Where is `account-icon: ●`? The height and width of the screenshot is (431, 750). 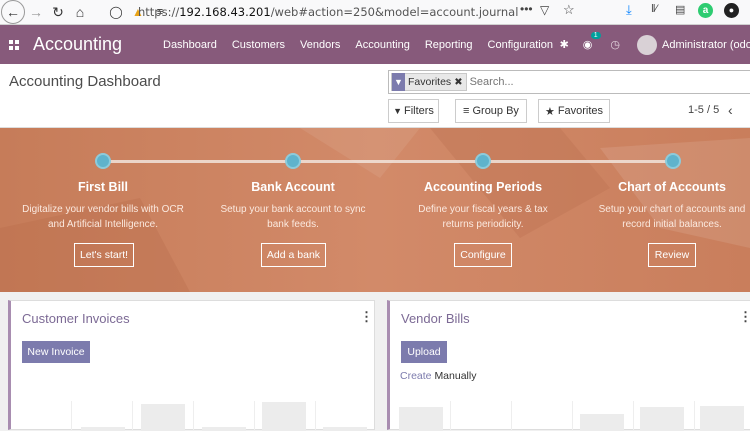
account-icon: ● is located at coordinates (731, 10).